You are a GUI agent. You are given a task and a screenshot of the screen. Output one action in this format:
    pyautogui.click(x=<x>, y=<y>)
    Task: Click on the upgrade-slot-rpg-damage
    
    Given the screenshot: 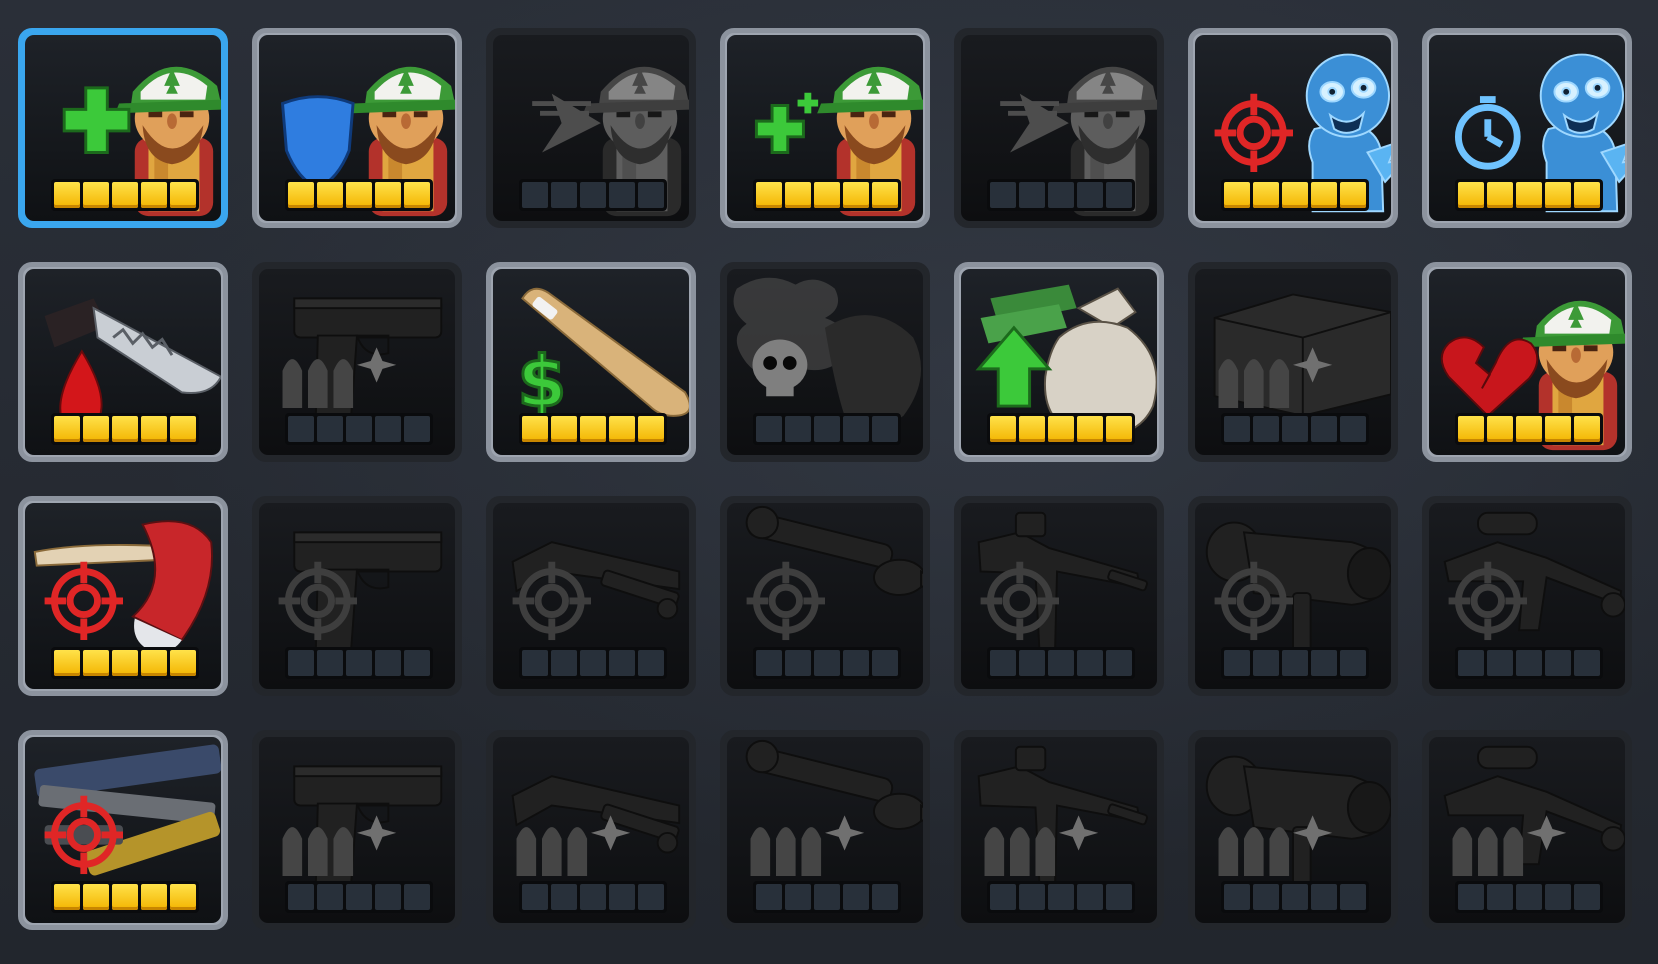 What is the action you would take?
    pyautogui.click(x=825, y=596)
    